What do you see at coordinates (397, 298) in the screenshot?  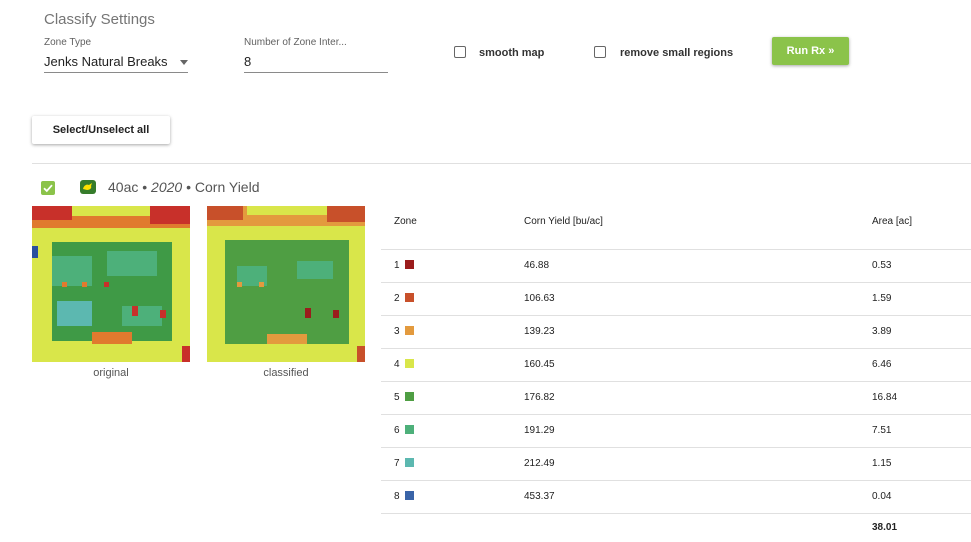 I see `zone-number: 2` at bounding box center [397, 298].